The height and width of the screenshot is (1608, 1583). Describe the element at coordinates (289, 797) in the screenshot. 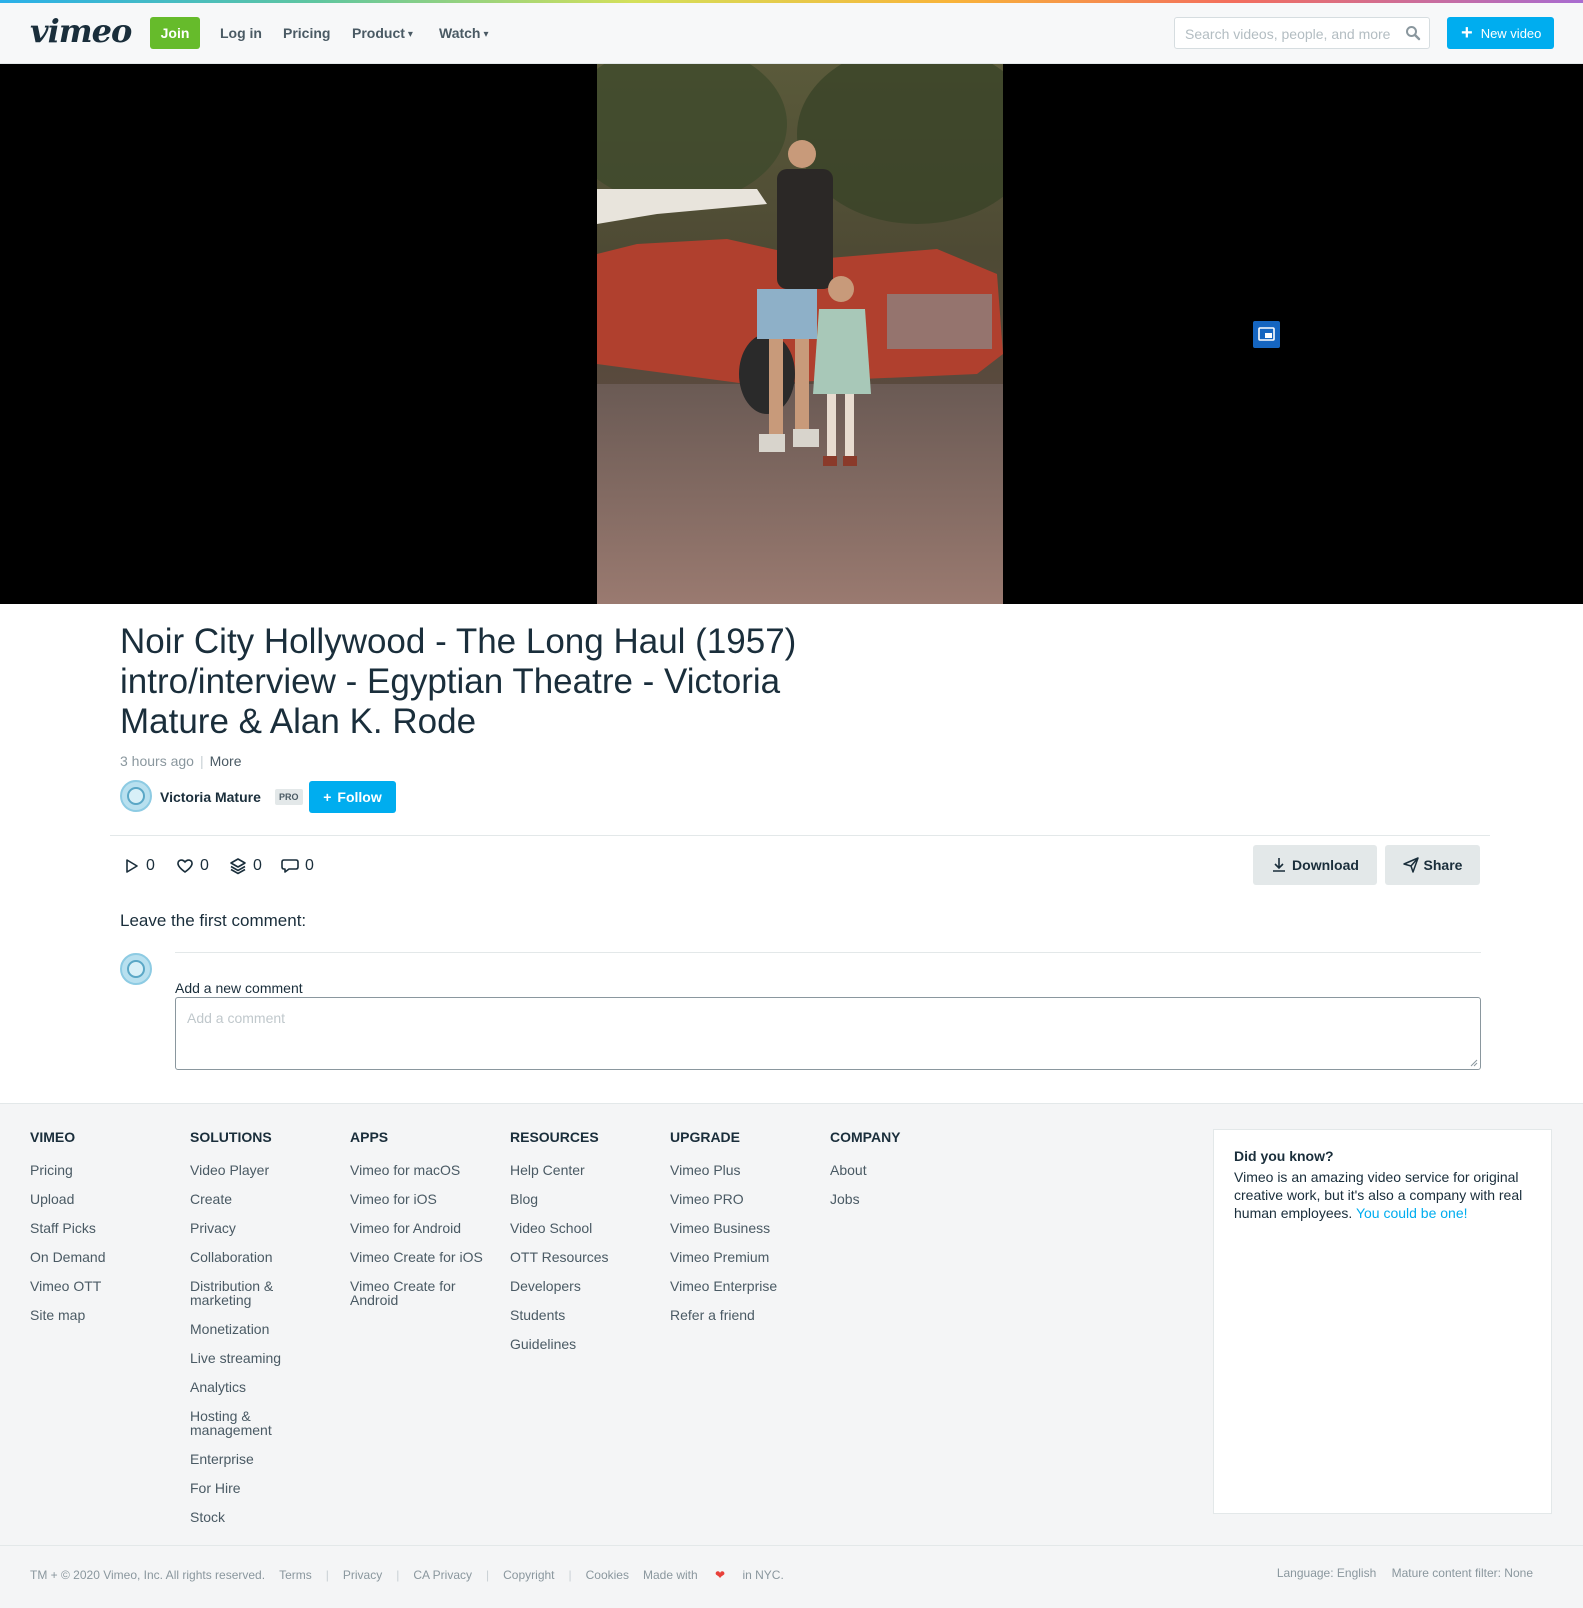

I see `pro-badge: PRO` at that location.